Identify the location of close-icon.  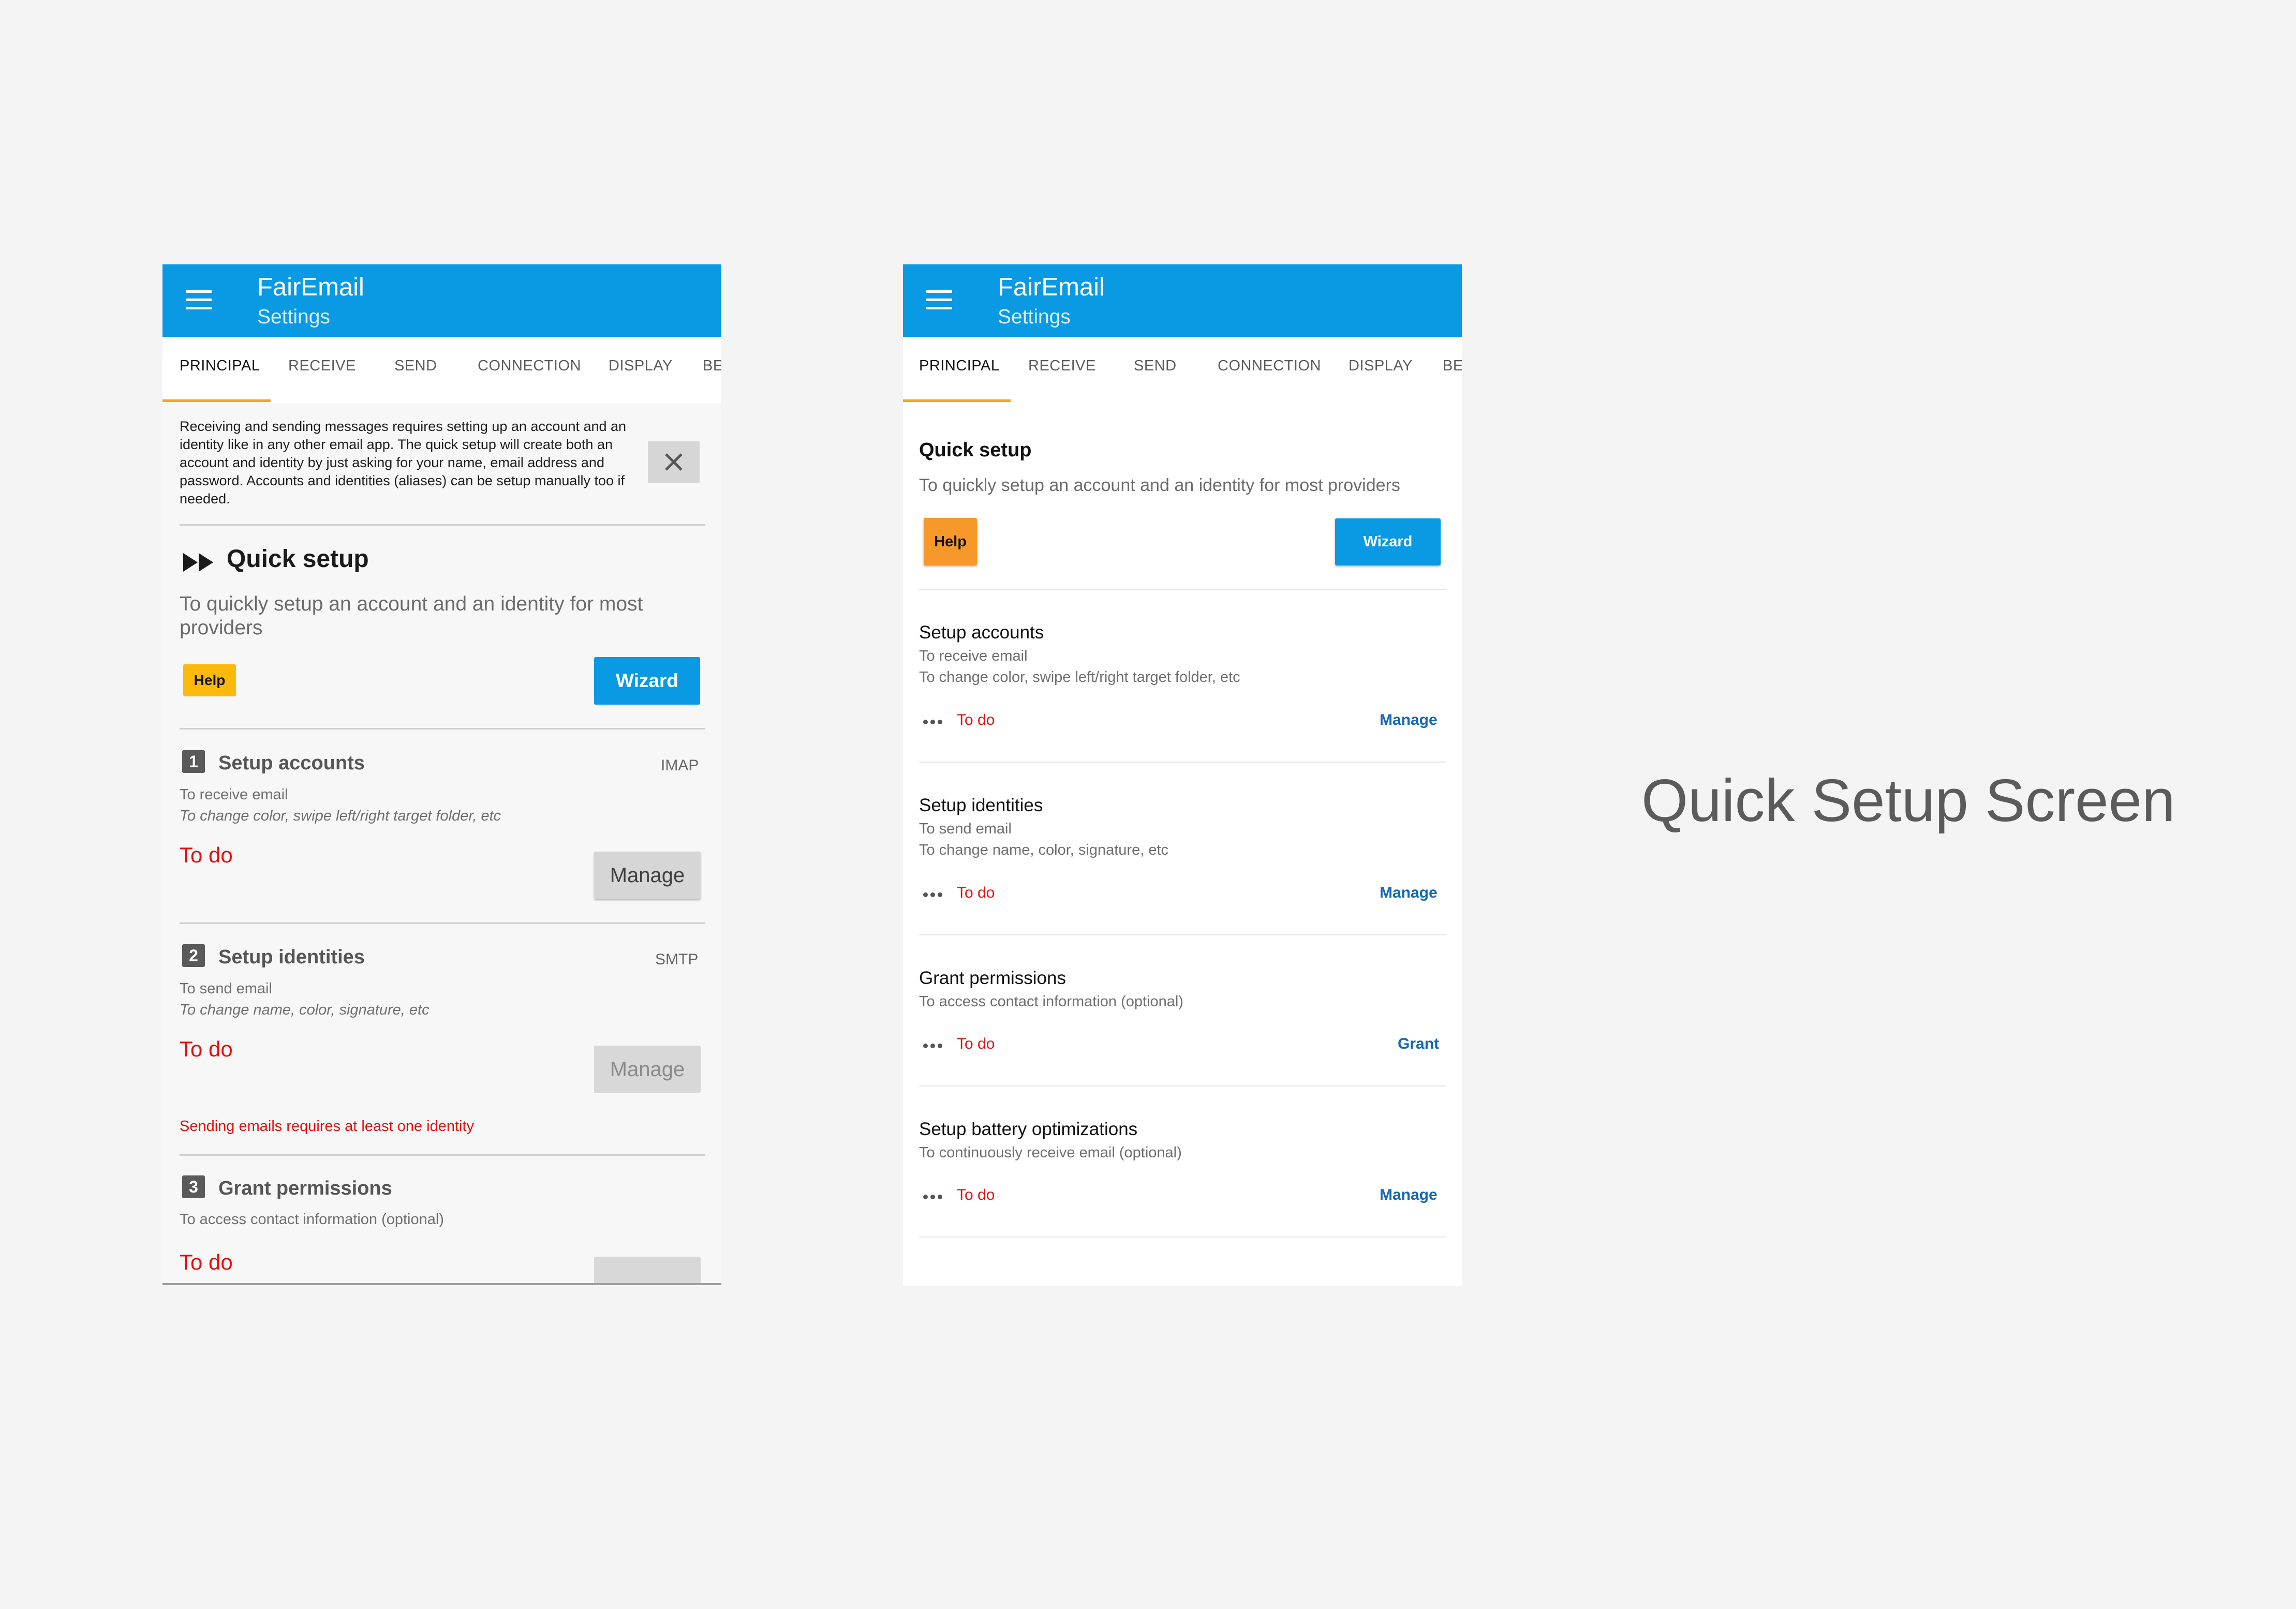
(674, 462).